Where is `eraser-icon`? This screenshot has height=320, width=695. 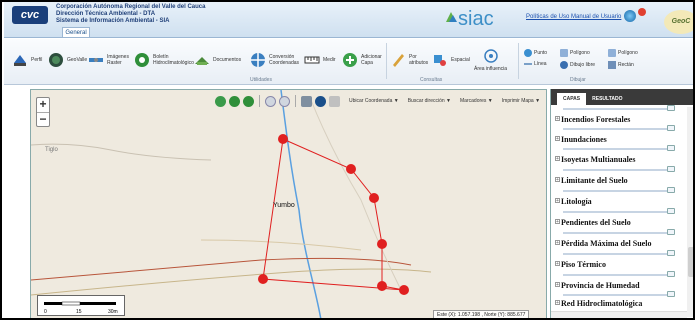
eraser-icon is located at coordinates (334, 101).